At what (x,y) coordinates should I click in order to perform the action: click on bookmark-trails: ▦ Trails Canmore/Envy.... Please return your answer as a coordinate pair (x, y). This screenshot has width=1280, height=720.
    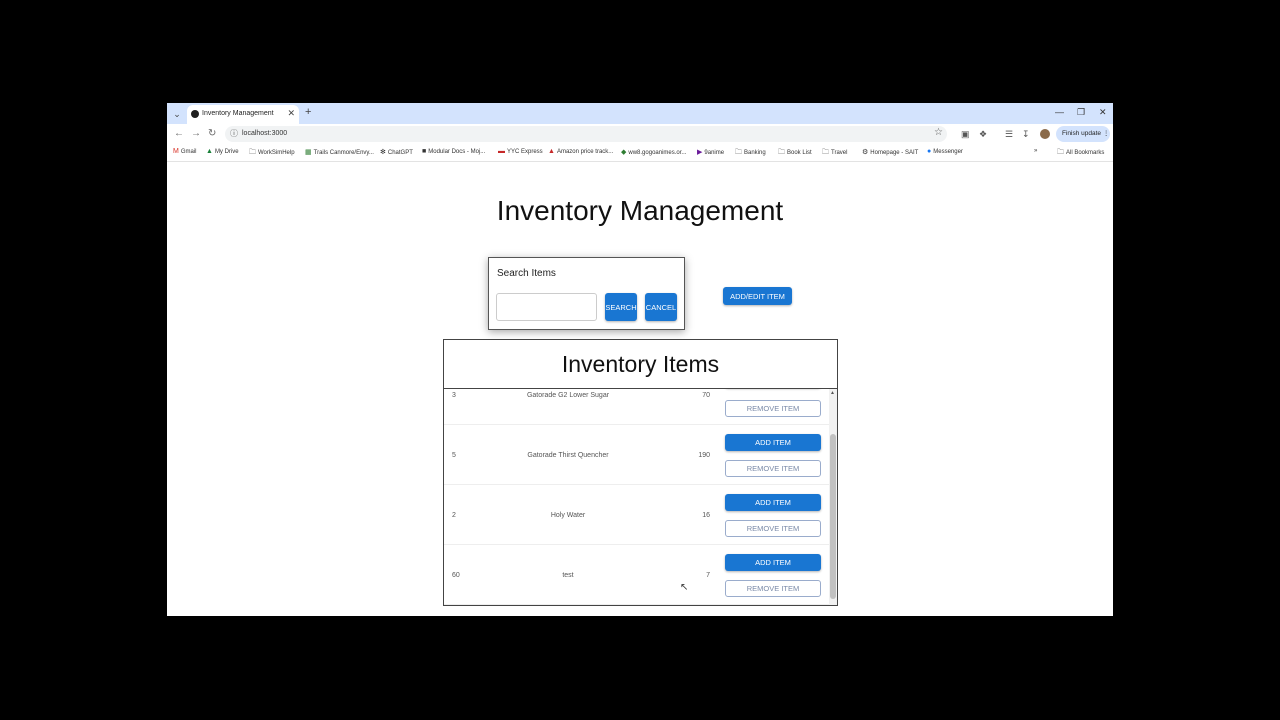
    Looking at the image, I should click on (339, 152).